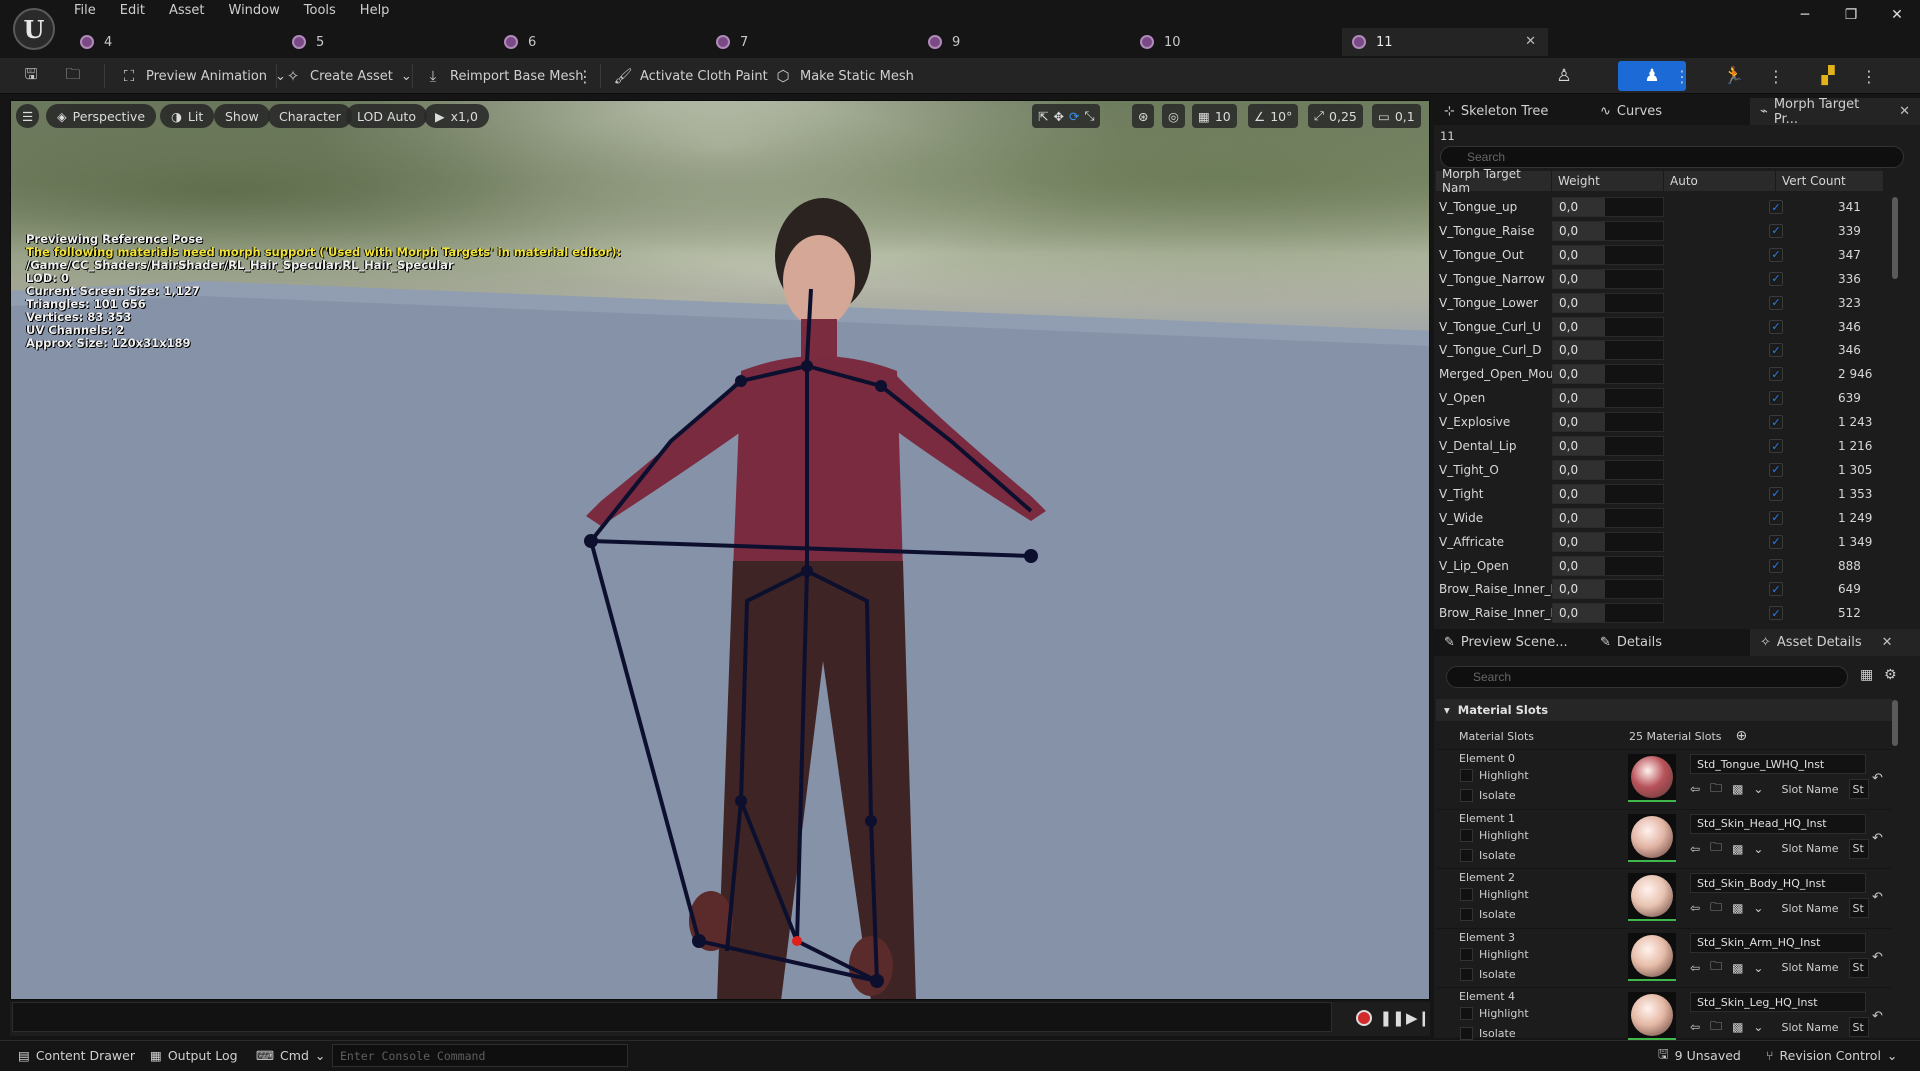 The height and width of the screenshot is (1071, 1920). I want to click on close-icon: ✕, so click(1530, 41).